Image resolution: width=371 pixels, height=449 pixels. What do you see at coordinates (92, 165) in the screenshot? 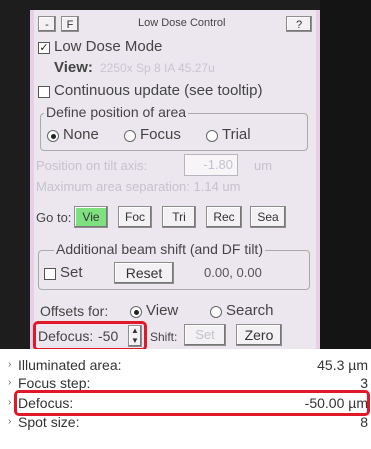
I see `position-tilt-label: Position on tilt axis:` at bounding box center [92, 165].